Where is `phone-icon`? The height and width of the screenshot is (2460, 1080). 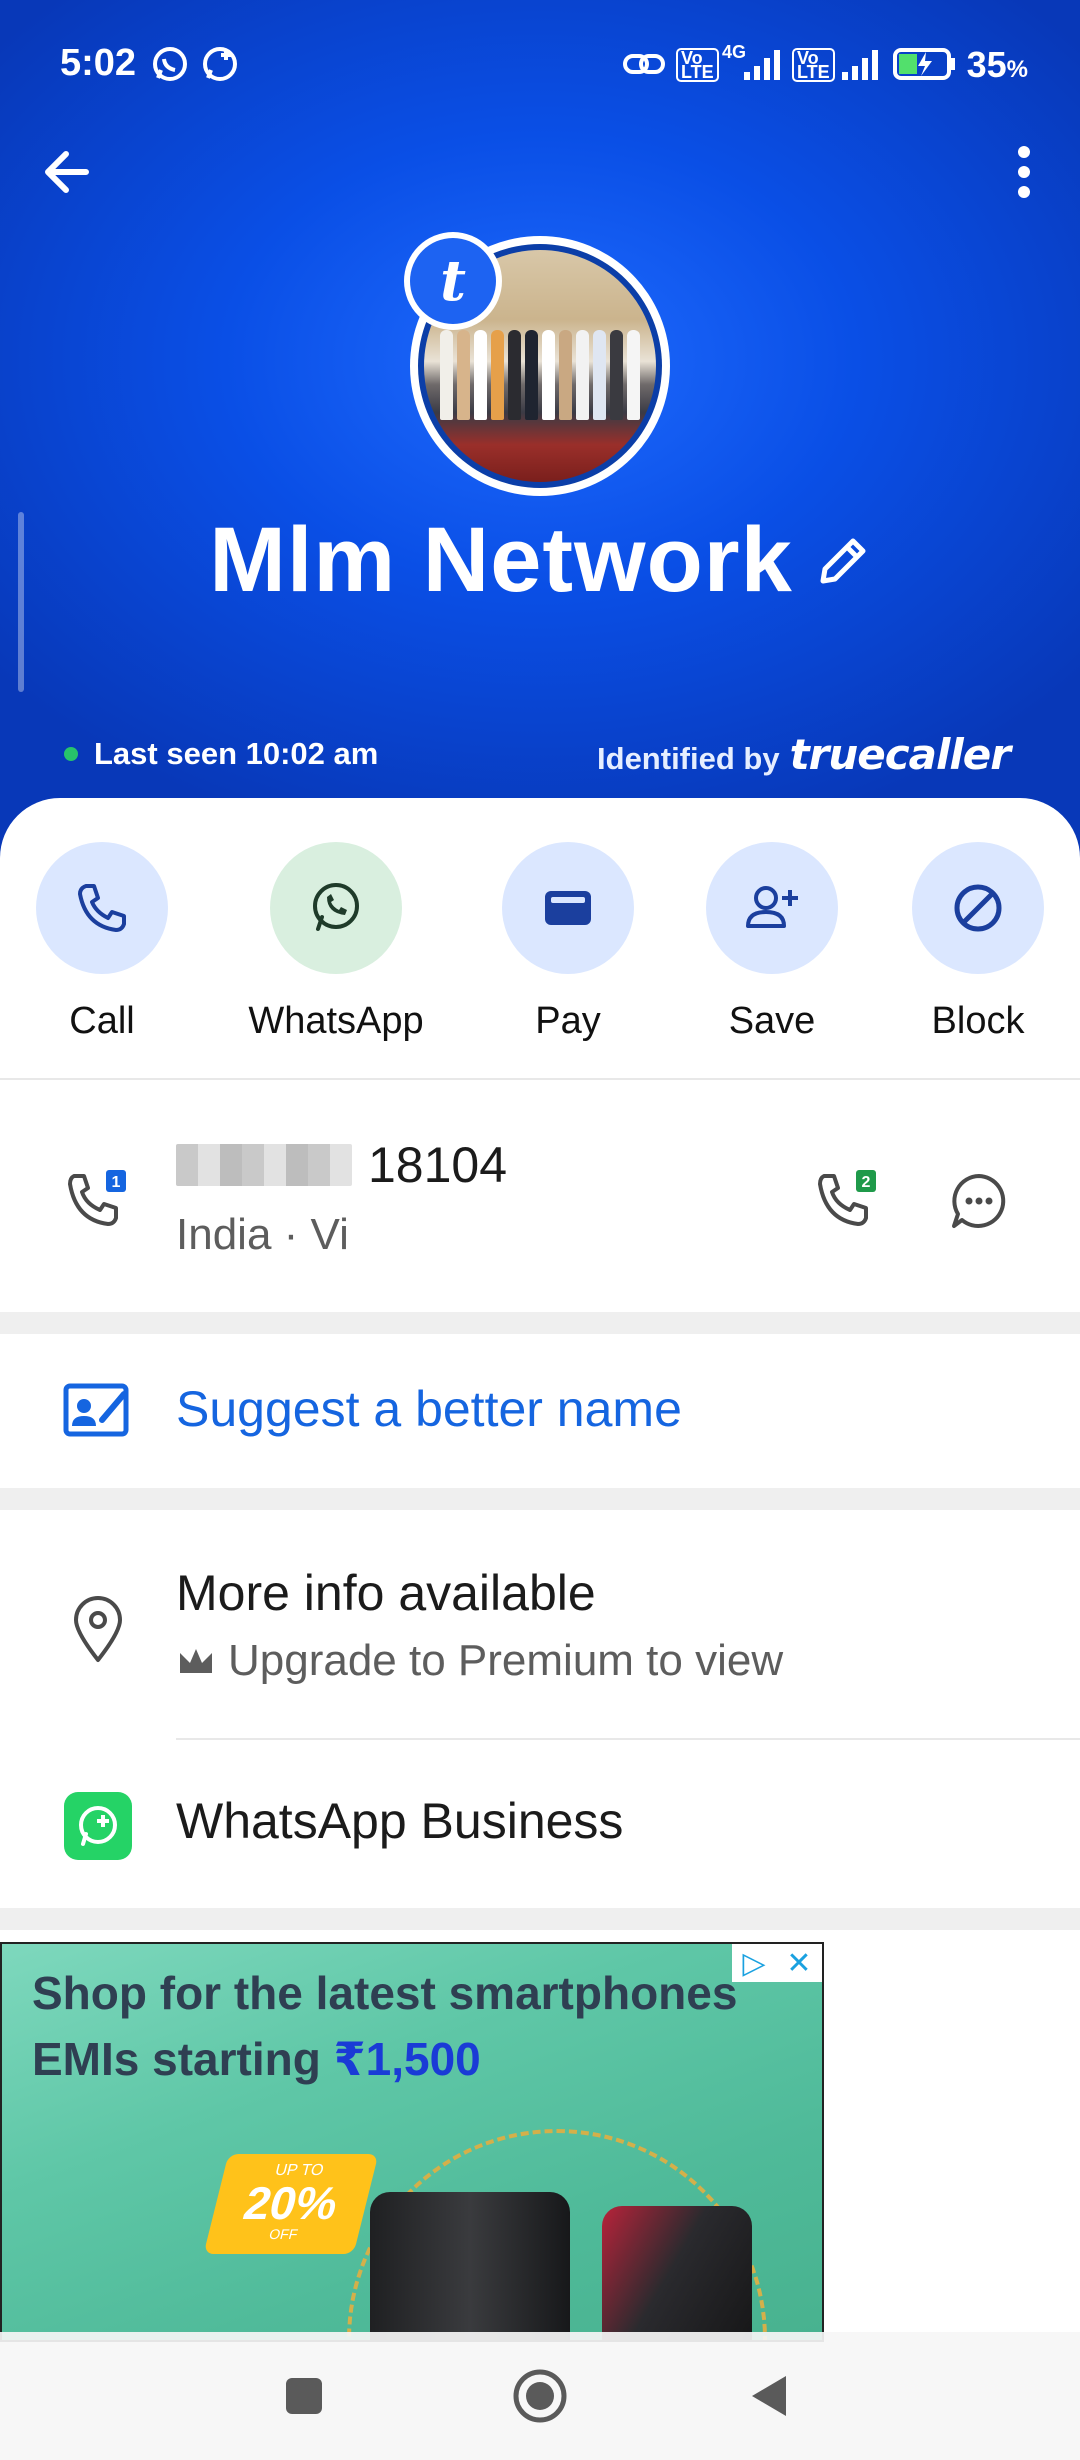 phone-icon is located at coordinates (102, 908).